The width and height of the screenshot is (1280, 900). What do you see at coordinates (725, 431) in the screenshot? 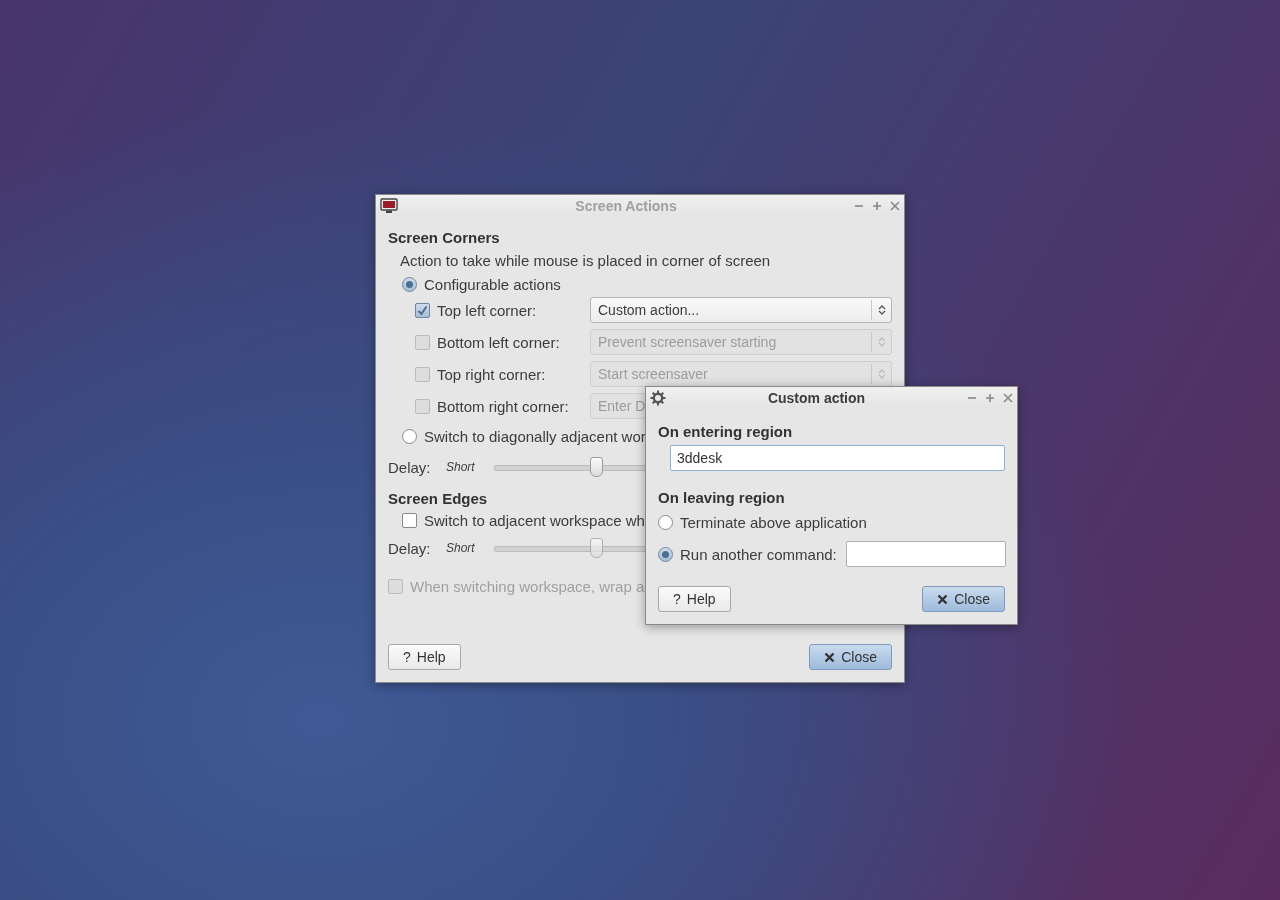
I see `section-heading: On entering region` at bounding box center [725, 431].